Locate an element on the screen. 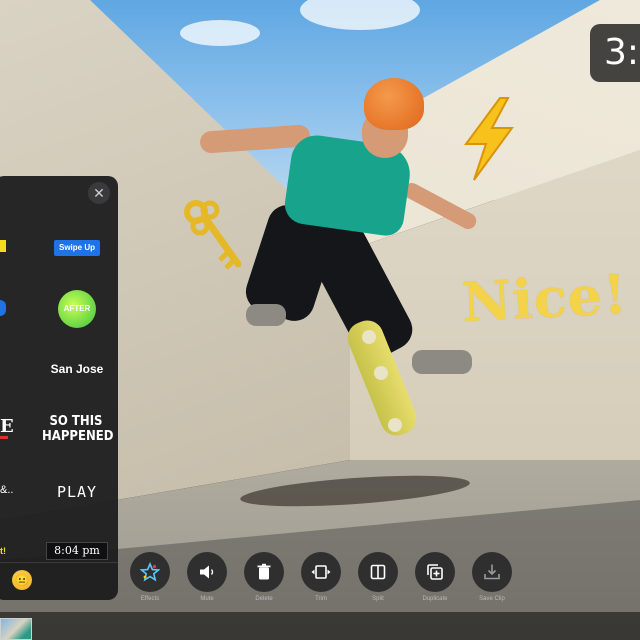  lightning-bolt-sticker is located at coordinates (488, 139).